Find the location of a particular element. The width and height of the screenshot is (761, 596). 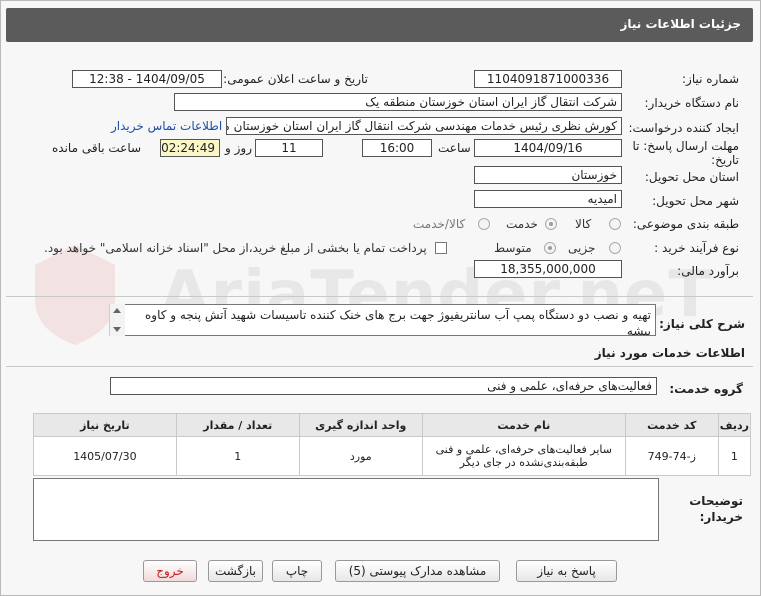

category-radio-service is located at coordinates (551, 224).